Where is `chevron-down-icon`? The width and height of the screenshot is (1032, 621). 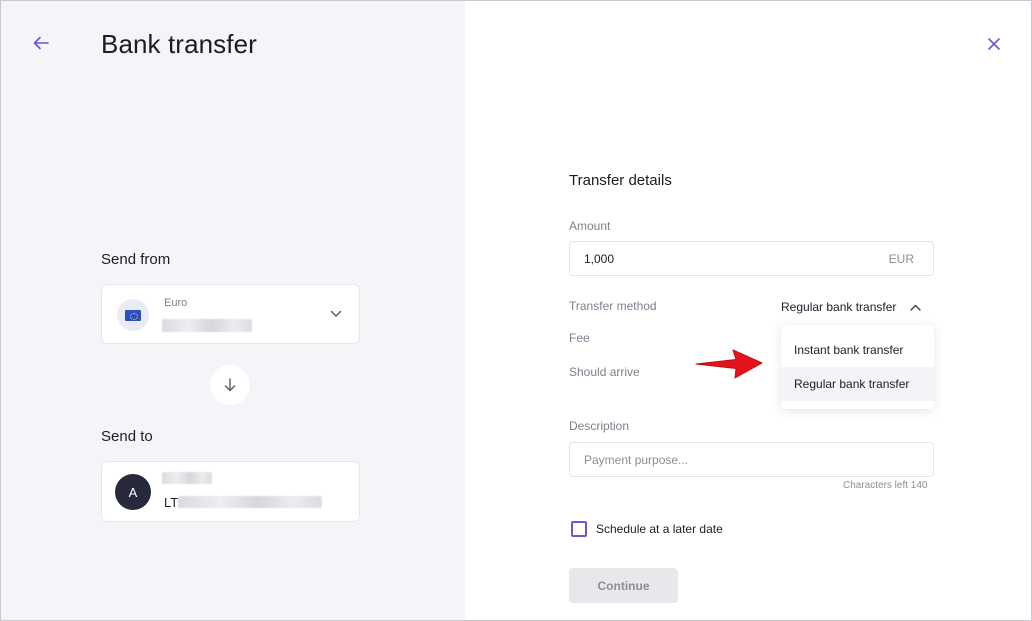 chevron-down-icon is located at coordinates (336, 314).